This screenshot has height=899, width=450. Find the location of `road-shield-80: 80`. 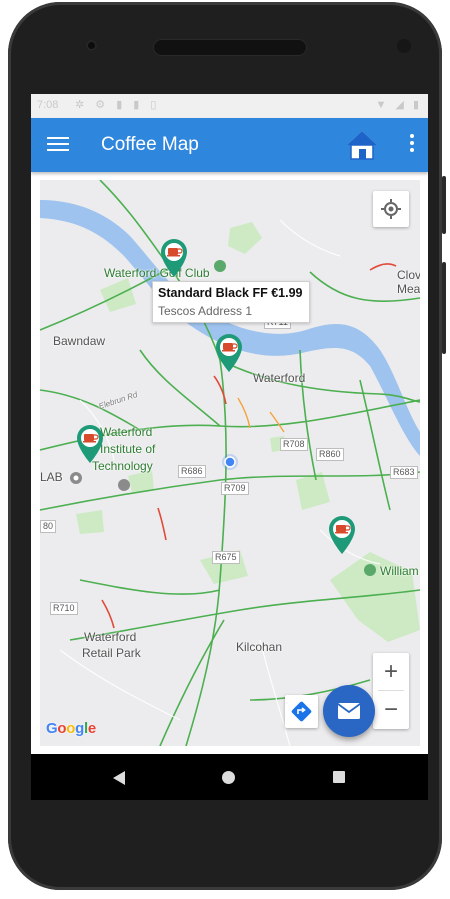

road-shield-80: 80 is located at coordinates (48, 526).